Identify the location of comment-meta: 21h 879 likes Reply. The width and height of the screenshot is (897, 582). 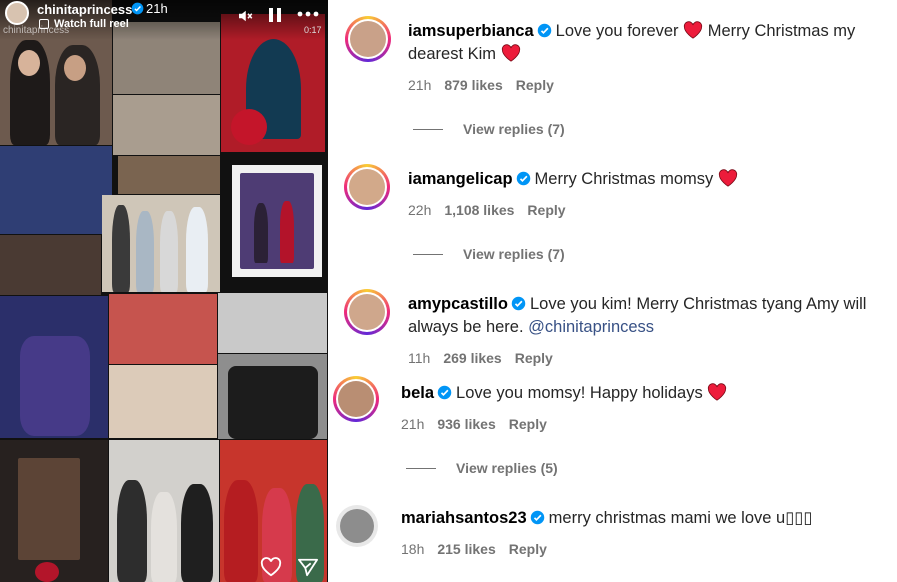
(487, 85).